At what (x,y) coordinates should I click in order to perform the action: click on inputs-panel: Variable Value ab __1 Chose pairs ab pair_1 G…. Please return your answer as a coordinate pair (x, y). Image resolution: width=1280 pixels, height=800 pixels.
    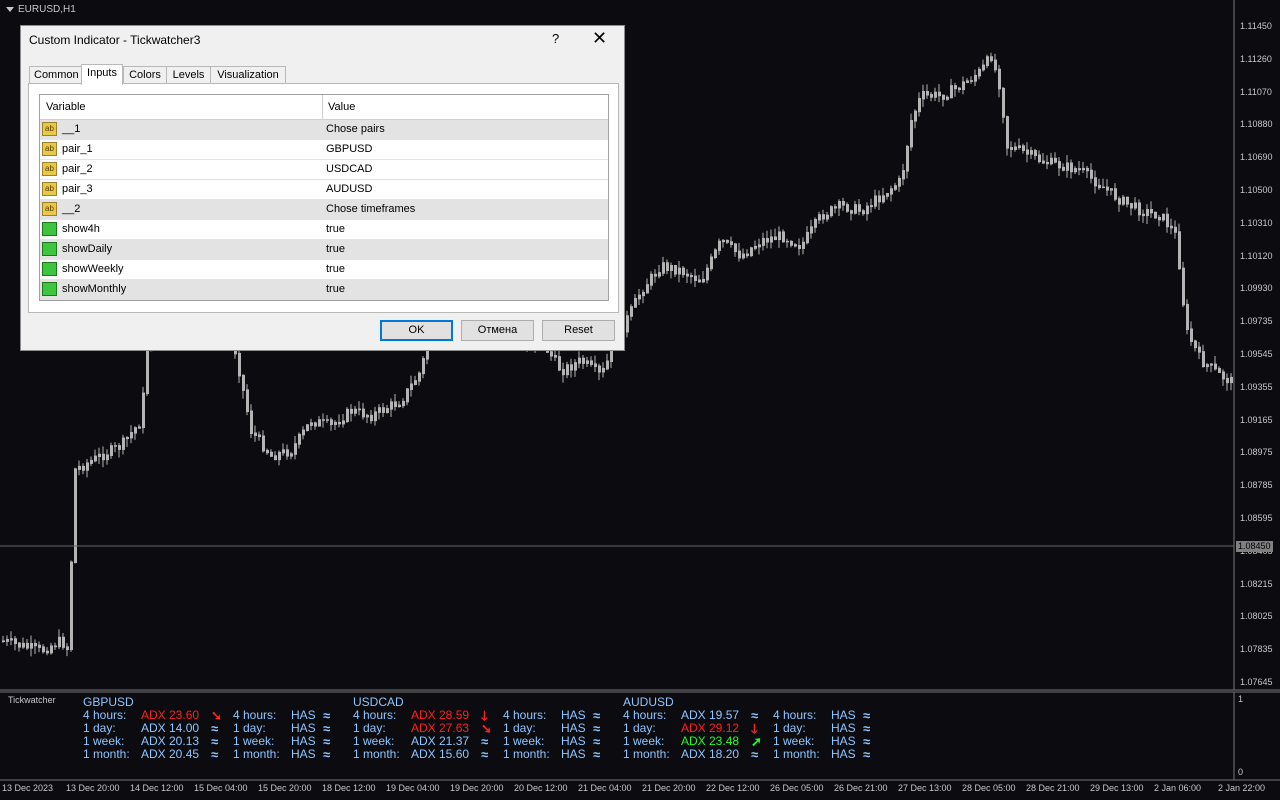
    Looking at the image, I should click on (323, 198).